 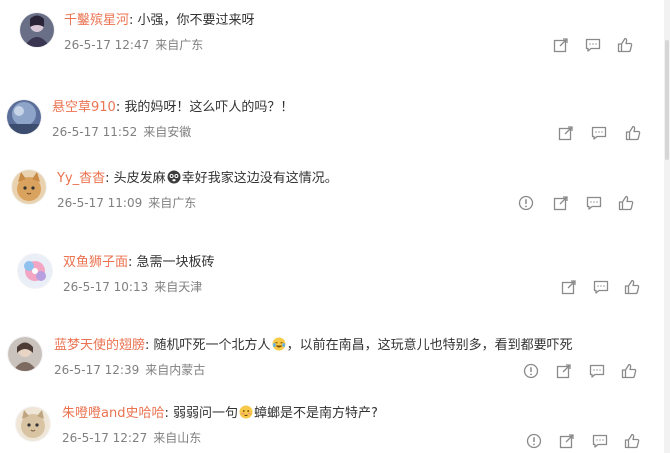 What do you see at coordinates (100, 203) in the screenshot?
I see `comment-date: 26-5-17 11:09` at bounding box center [100, 203].